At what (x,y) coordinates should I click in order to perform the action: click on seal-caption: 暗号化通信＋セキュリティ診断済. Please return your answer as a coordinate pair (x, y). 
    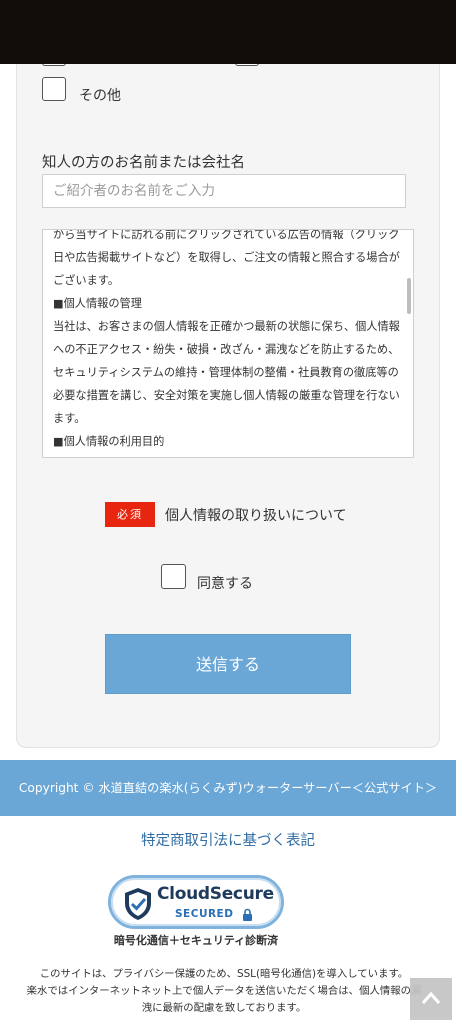
    Looking at the image, I should click on (196, 940).